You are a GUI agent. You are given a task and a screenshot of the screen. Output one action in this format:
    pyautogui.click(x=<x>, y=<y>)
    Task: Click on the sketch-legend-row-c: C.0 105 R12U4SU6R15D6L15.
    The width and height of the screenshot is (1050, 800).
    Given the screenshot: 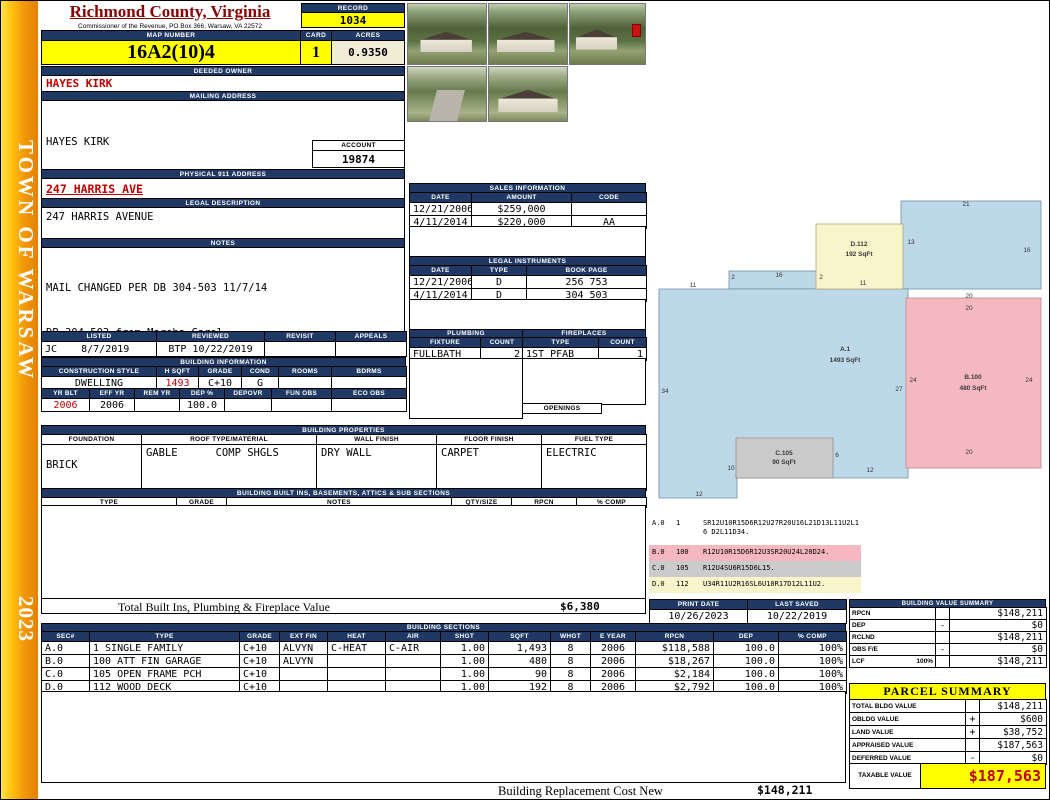 What is the action you would take?
    pyautogui.click(x=755, y=569)
    